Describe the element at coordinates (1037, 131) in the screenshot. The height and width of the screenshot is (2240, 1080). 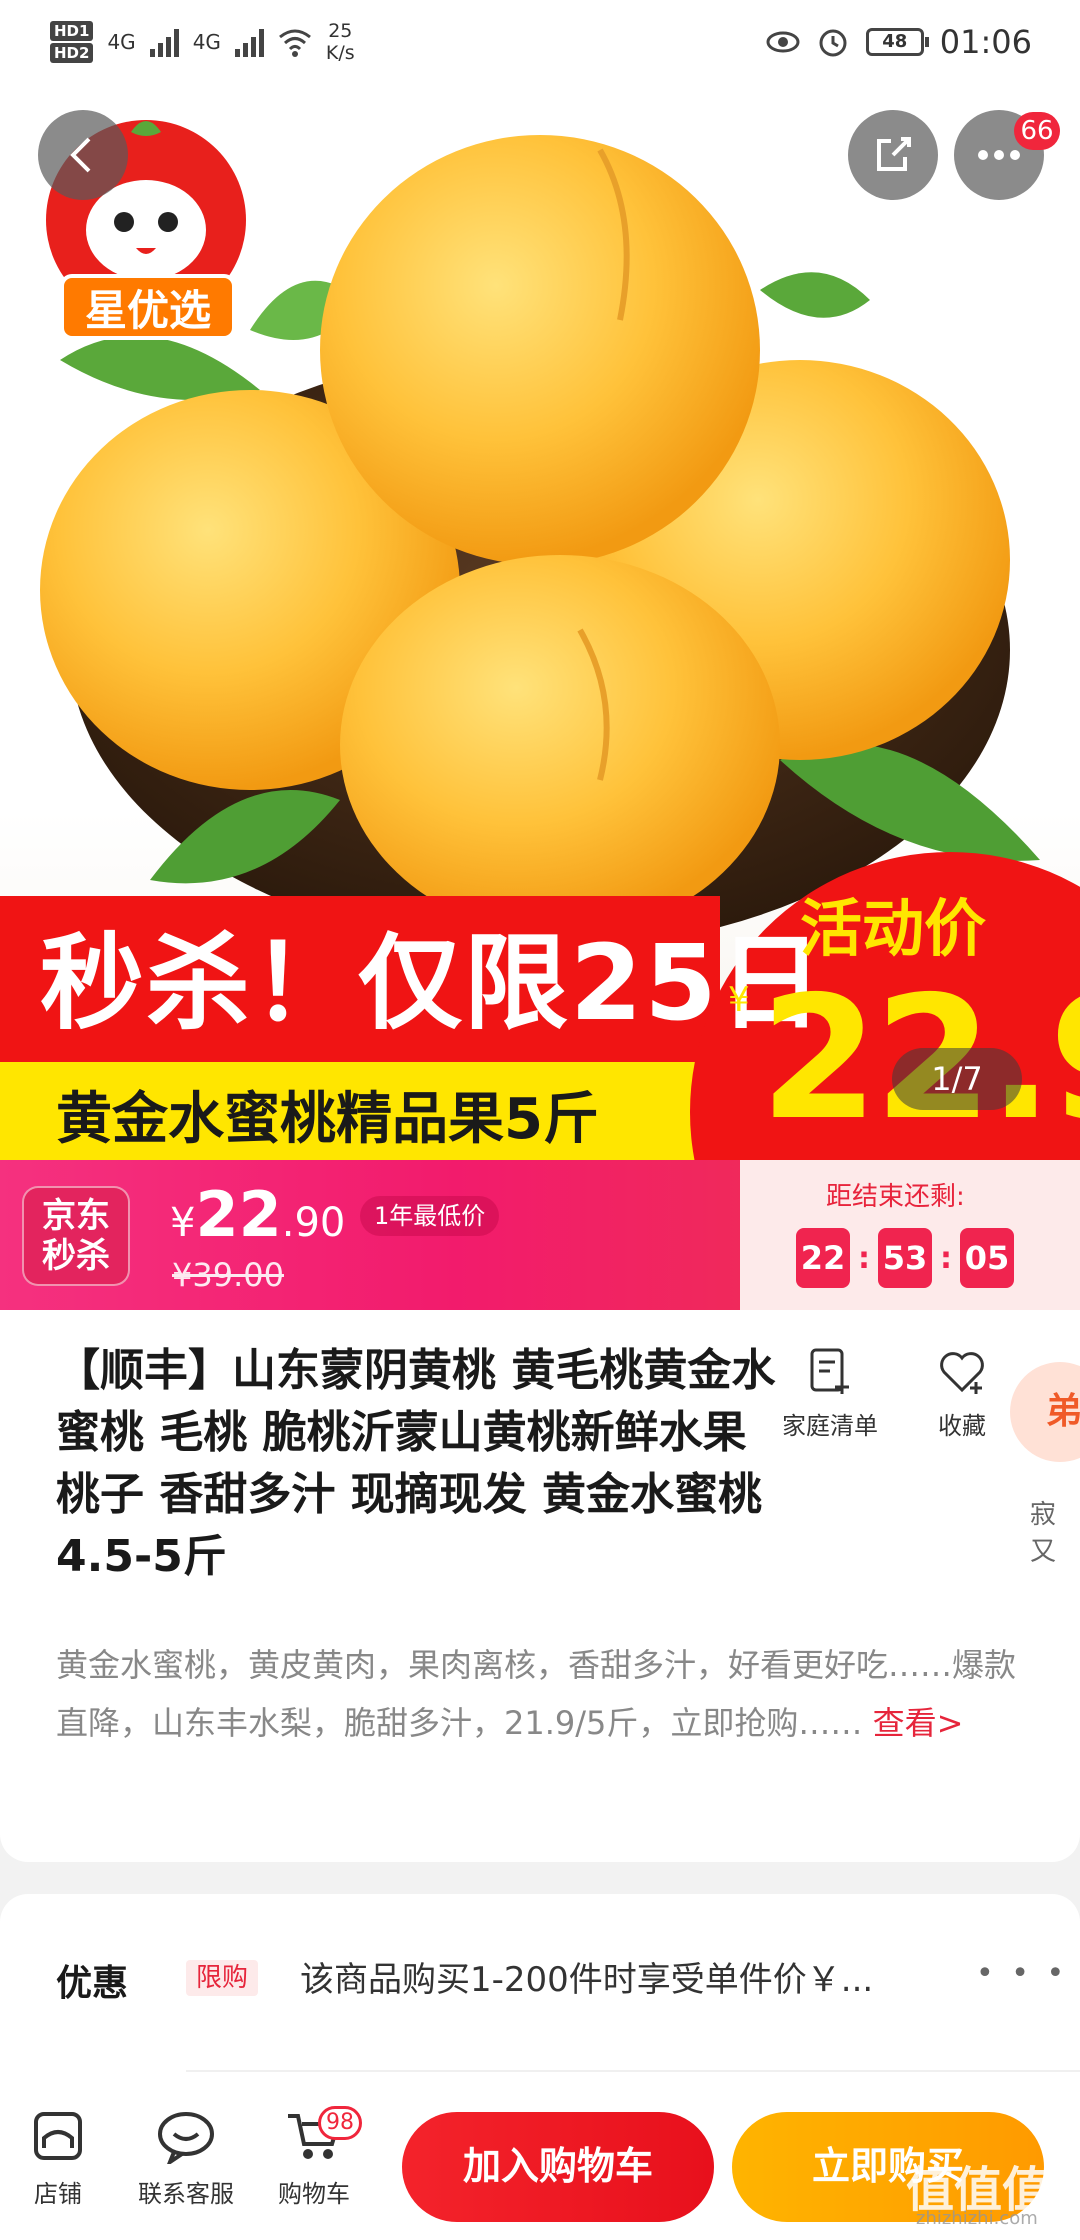
I see `message-count-badge: 66` at that location.